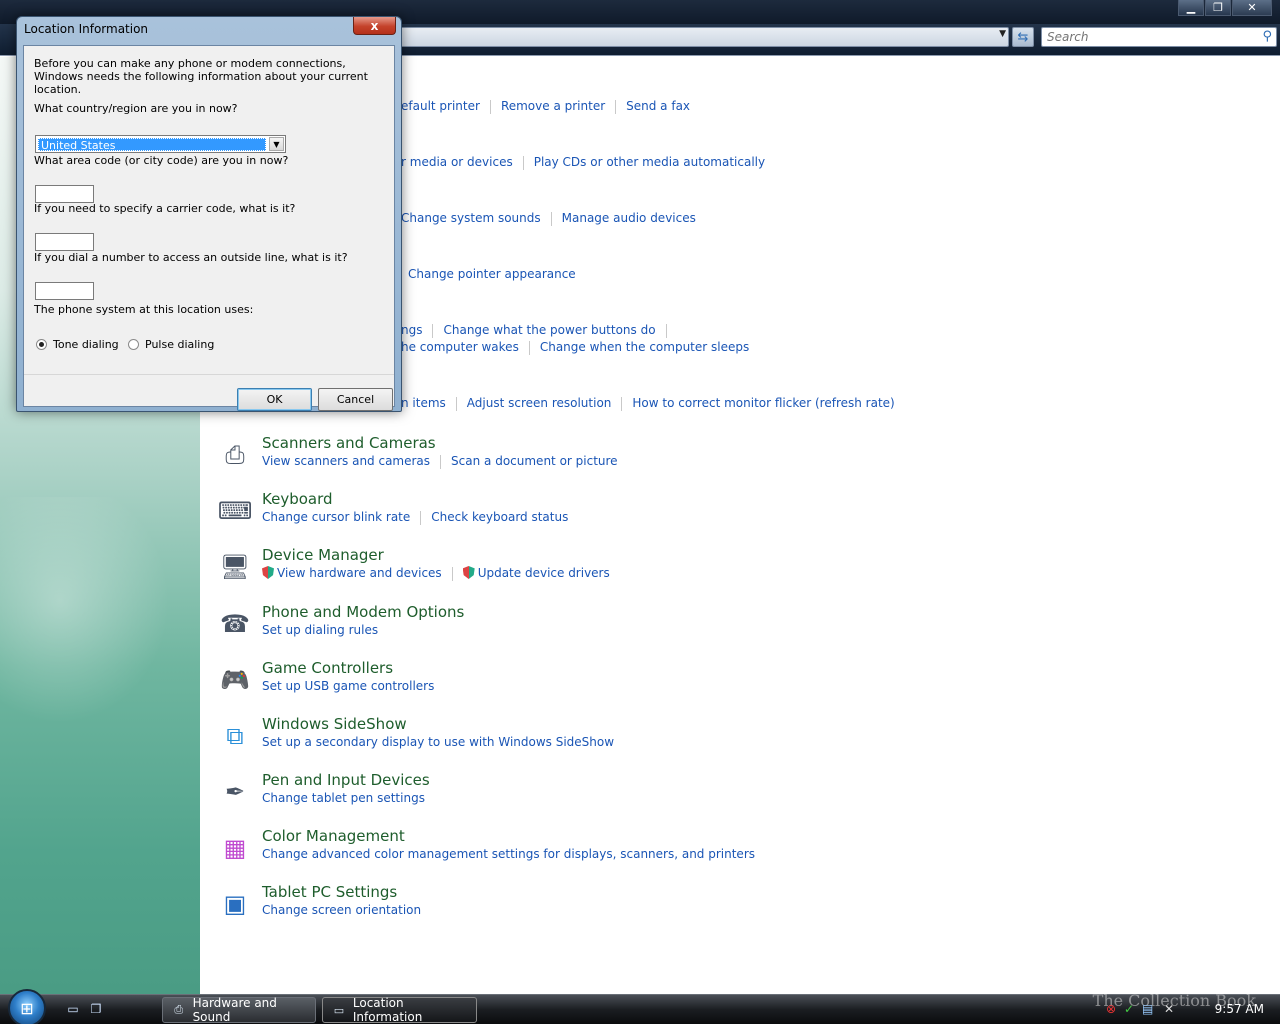 The width and height of the screenshot is (1280, 1024). What do you see at coordinates (471, 218) in the screenshot?
I see `change-system-sounds-link: Change system sounds` at bounding box center [471, 218].